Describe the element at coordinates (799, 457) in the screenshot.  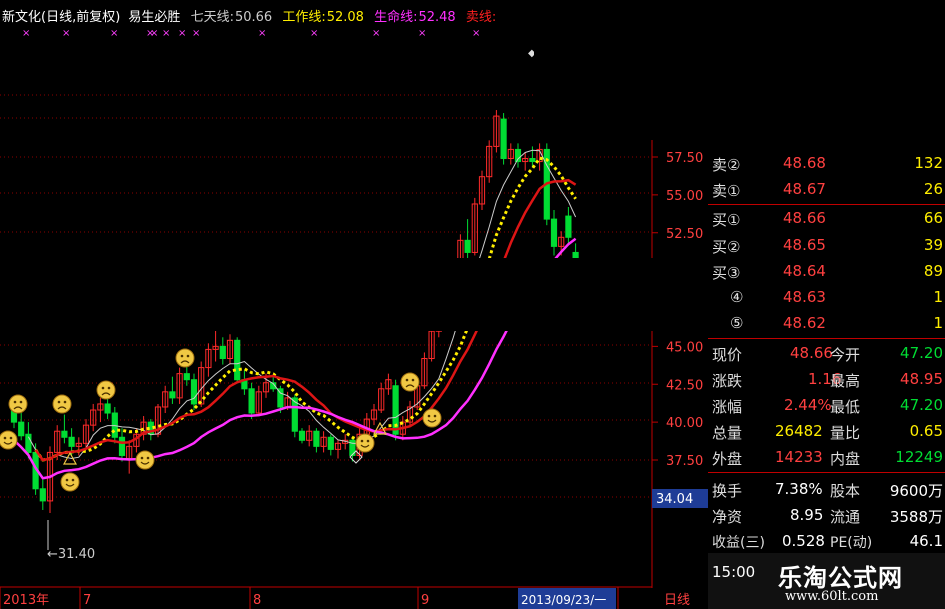
I see `outer-value: 14233` at that location.